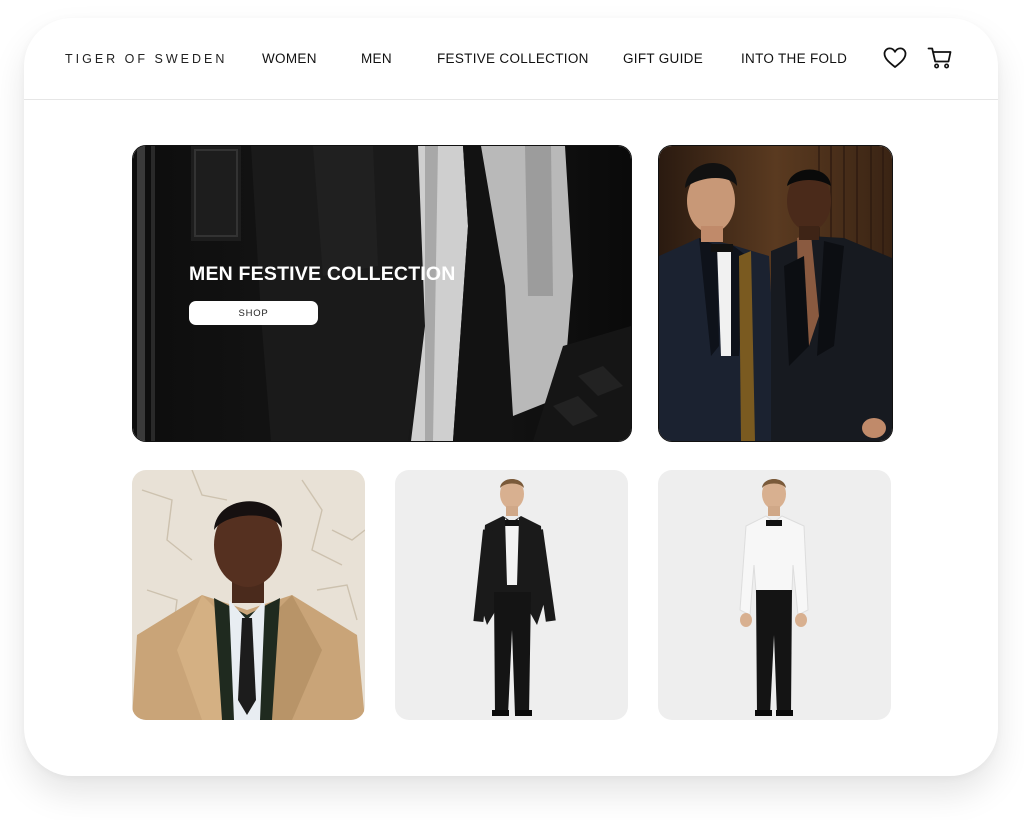 Image resolution: width=1024 pixels, height=820 pixels. What do you see at coordinates (940, 58) in the screenshot?
I see `cart-icon` at bounding box center [940, 58].